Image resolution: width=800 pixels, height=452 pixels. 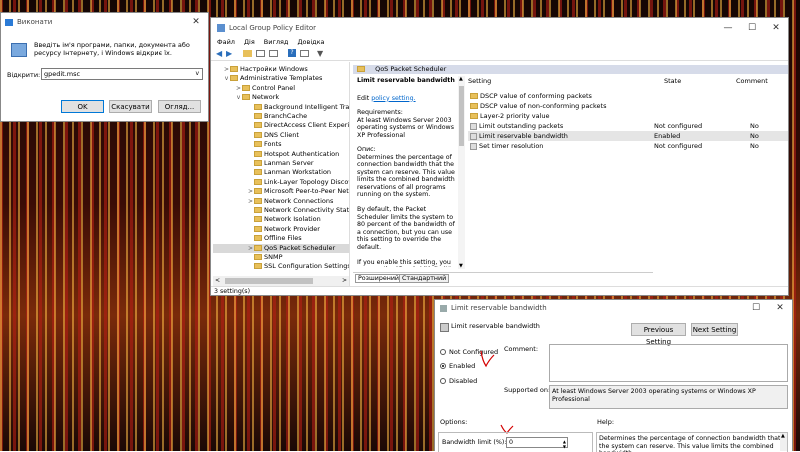 I want to click on tree-item: Offline Files, so click(x=281, y=238).